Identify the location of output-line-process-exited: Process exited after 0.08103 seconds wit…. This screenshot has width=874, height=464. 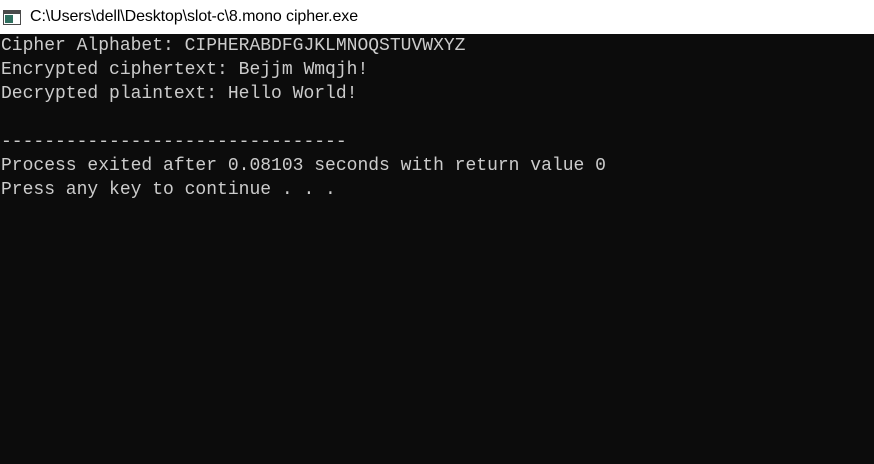
(303, 166).